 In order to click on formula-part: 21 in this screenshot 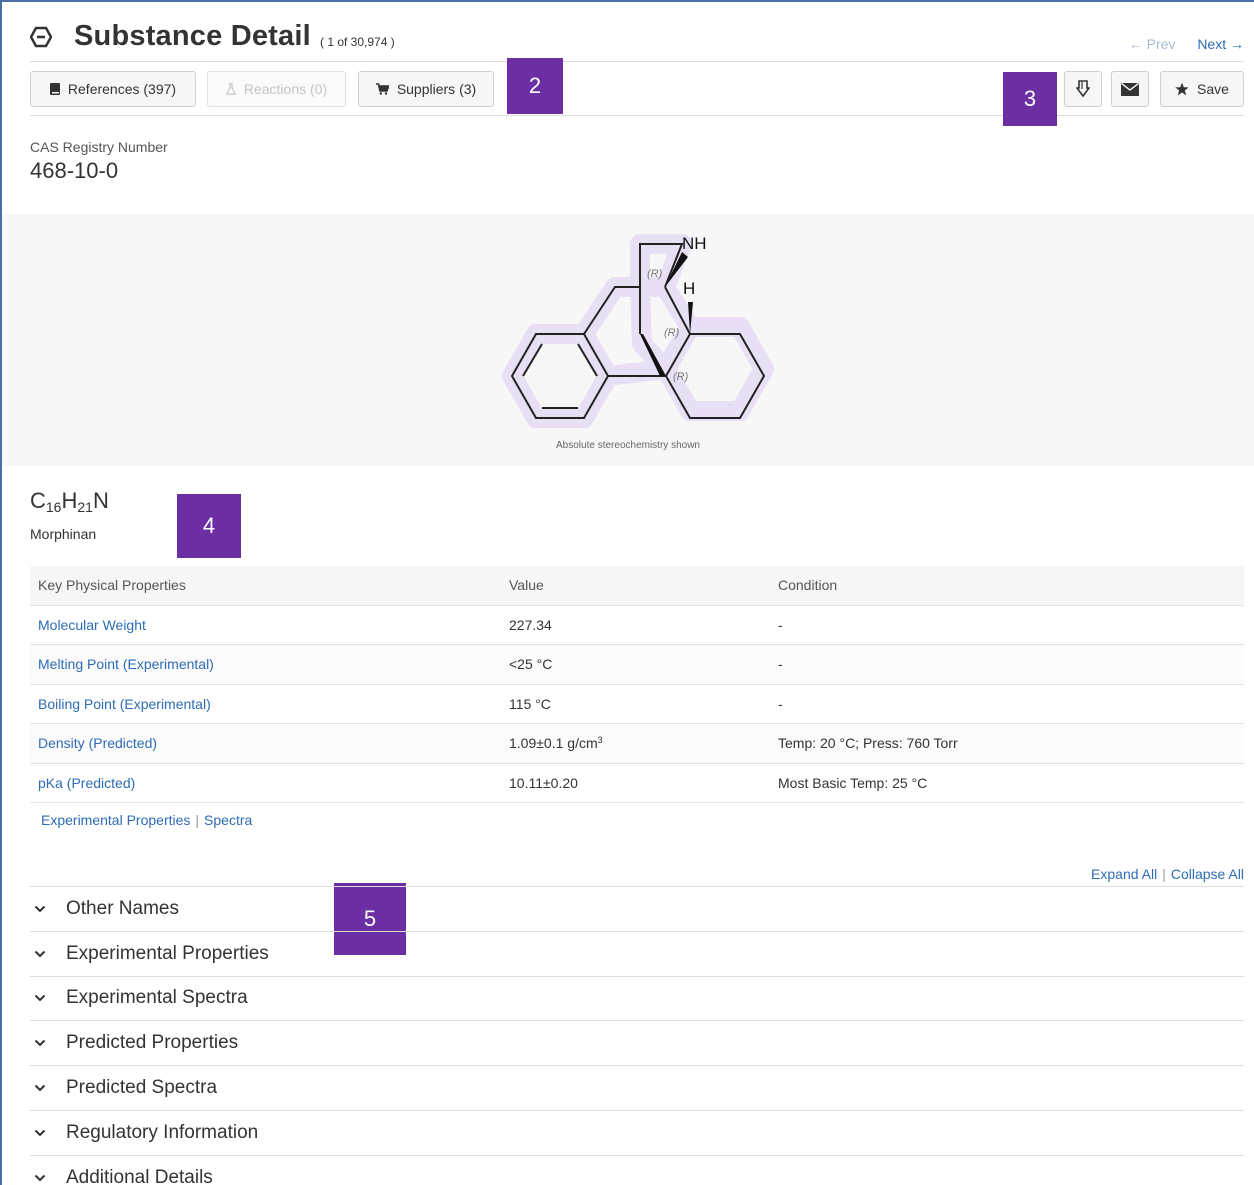, I will do `click(85, 507)`.